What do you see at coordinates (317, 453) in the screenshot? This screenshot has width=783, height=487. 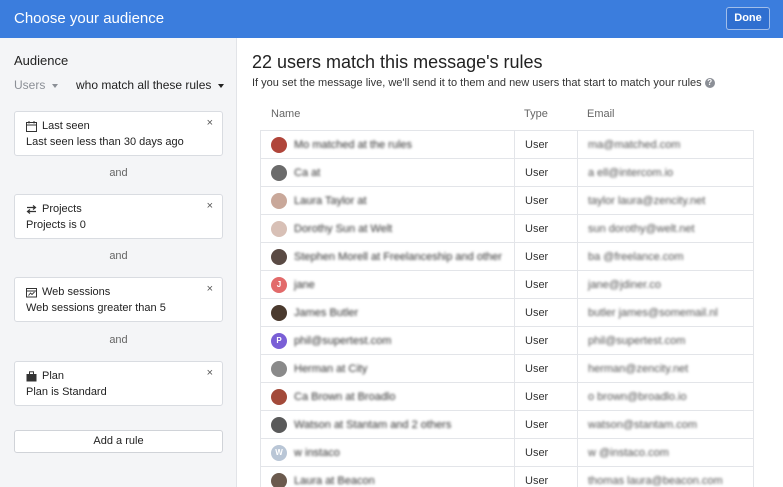 I see `user-name: w instaco` at bounding box center [317, 453].